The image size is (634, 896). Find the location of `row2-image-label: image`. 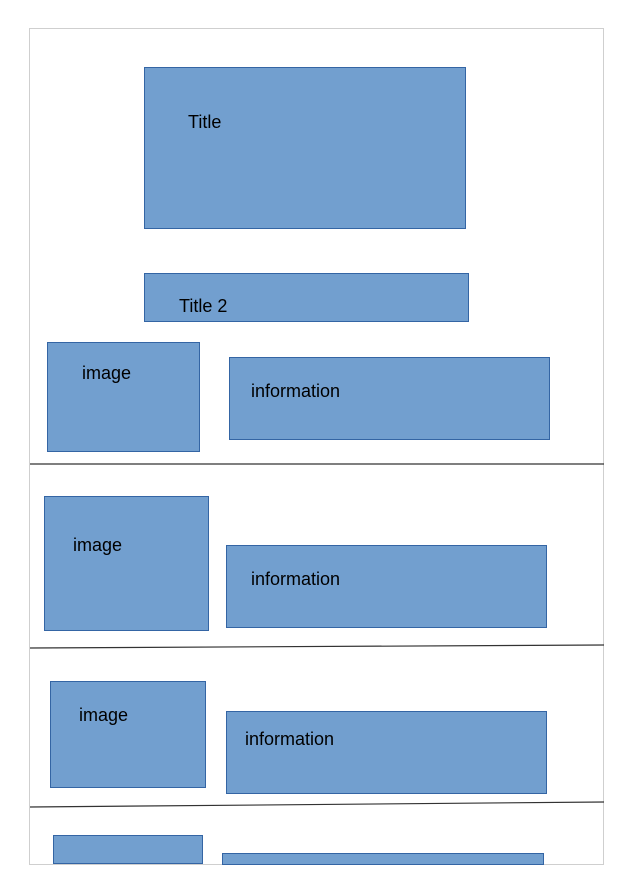

row2-image-label: image is located at coordinates (98, 545).